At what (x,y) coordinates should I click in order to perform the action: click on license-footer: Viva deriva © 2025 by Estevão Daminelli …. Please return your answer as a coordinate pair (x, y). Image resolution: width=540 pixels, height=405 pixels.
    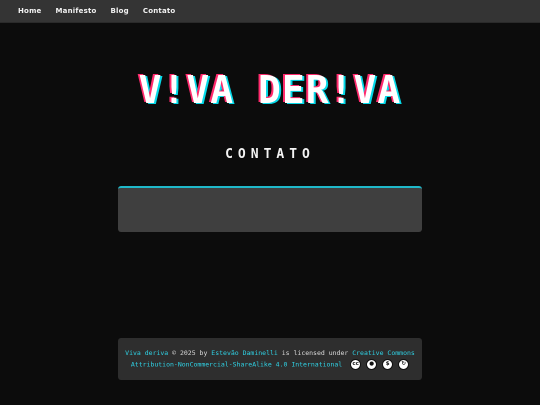
    Looking at the image, I should click on (270, 359).